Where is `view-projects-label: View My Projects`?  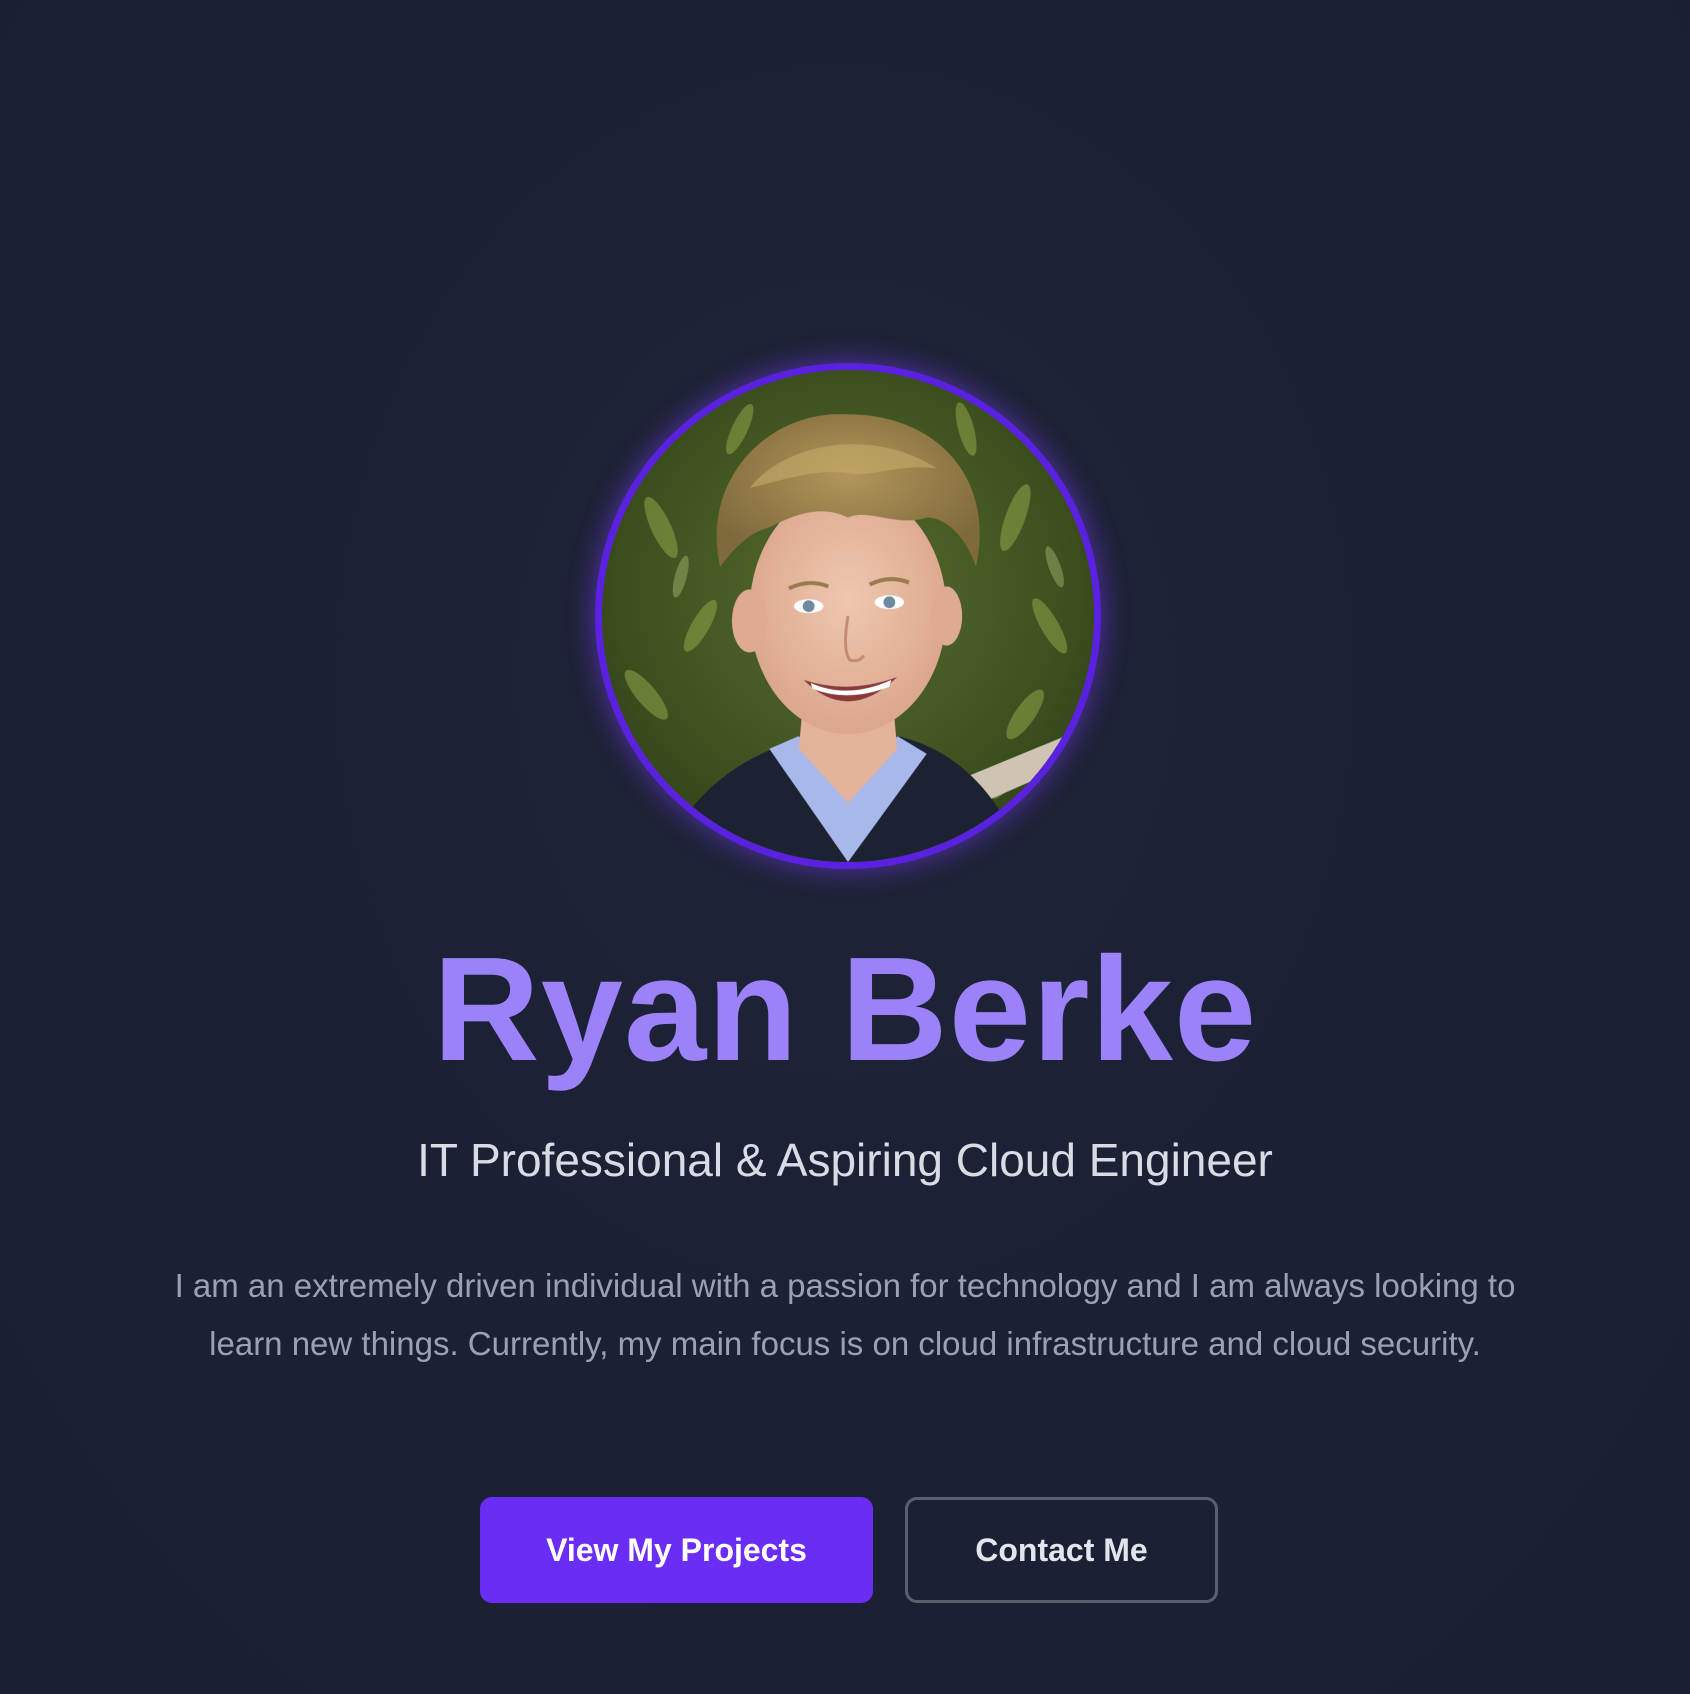 view-projects-label: View My Projects is located at coordinates (676, 1549).